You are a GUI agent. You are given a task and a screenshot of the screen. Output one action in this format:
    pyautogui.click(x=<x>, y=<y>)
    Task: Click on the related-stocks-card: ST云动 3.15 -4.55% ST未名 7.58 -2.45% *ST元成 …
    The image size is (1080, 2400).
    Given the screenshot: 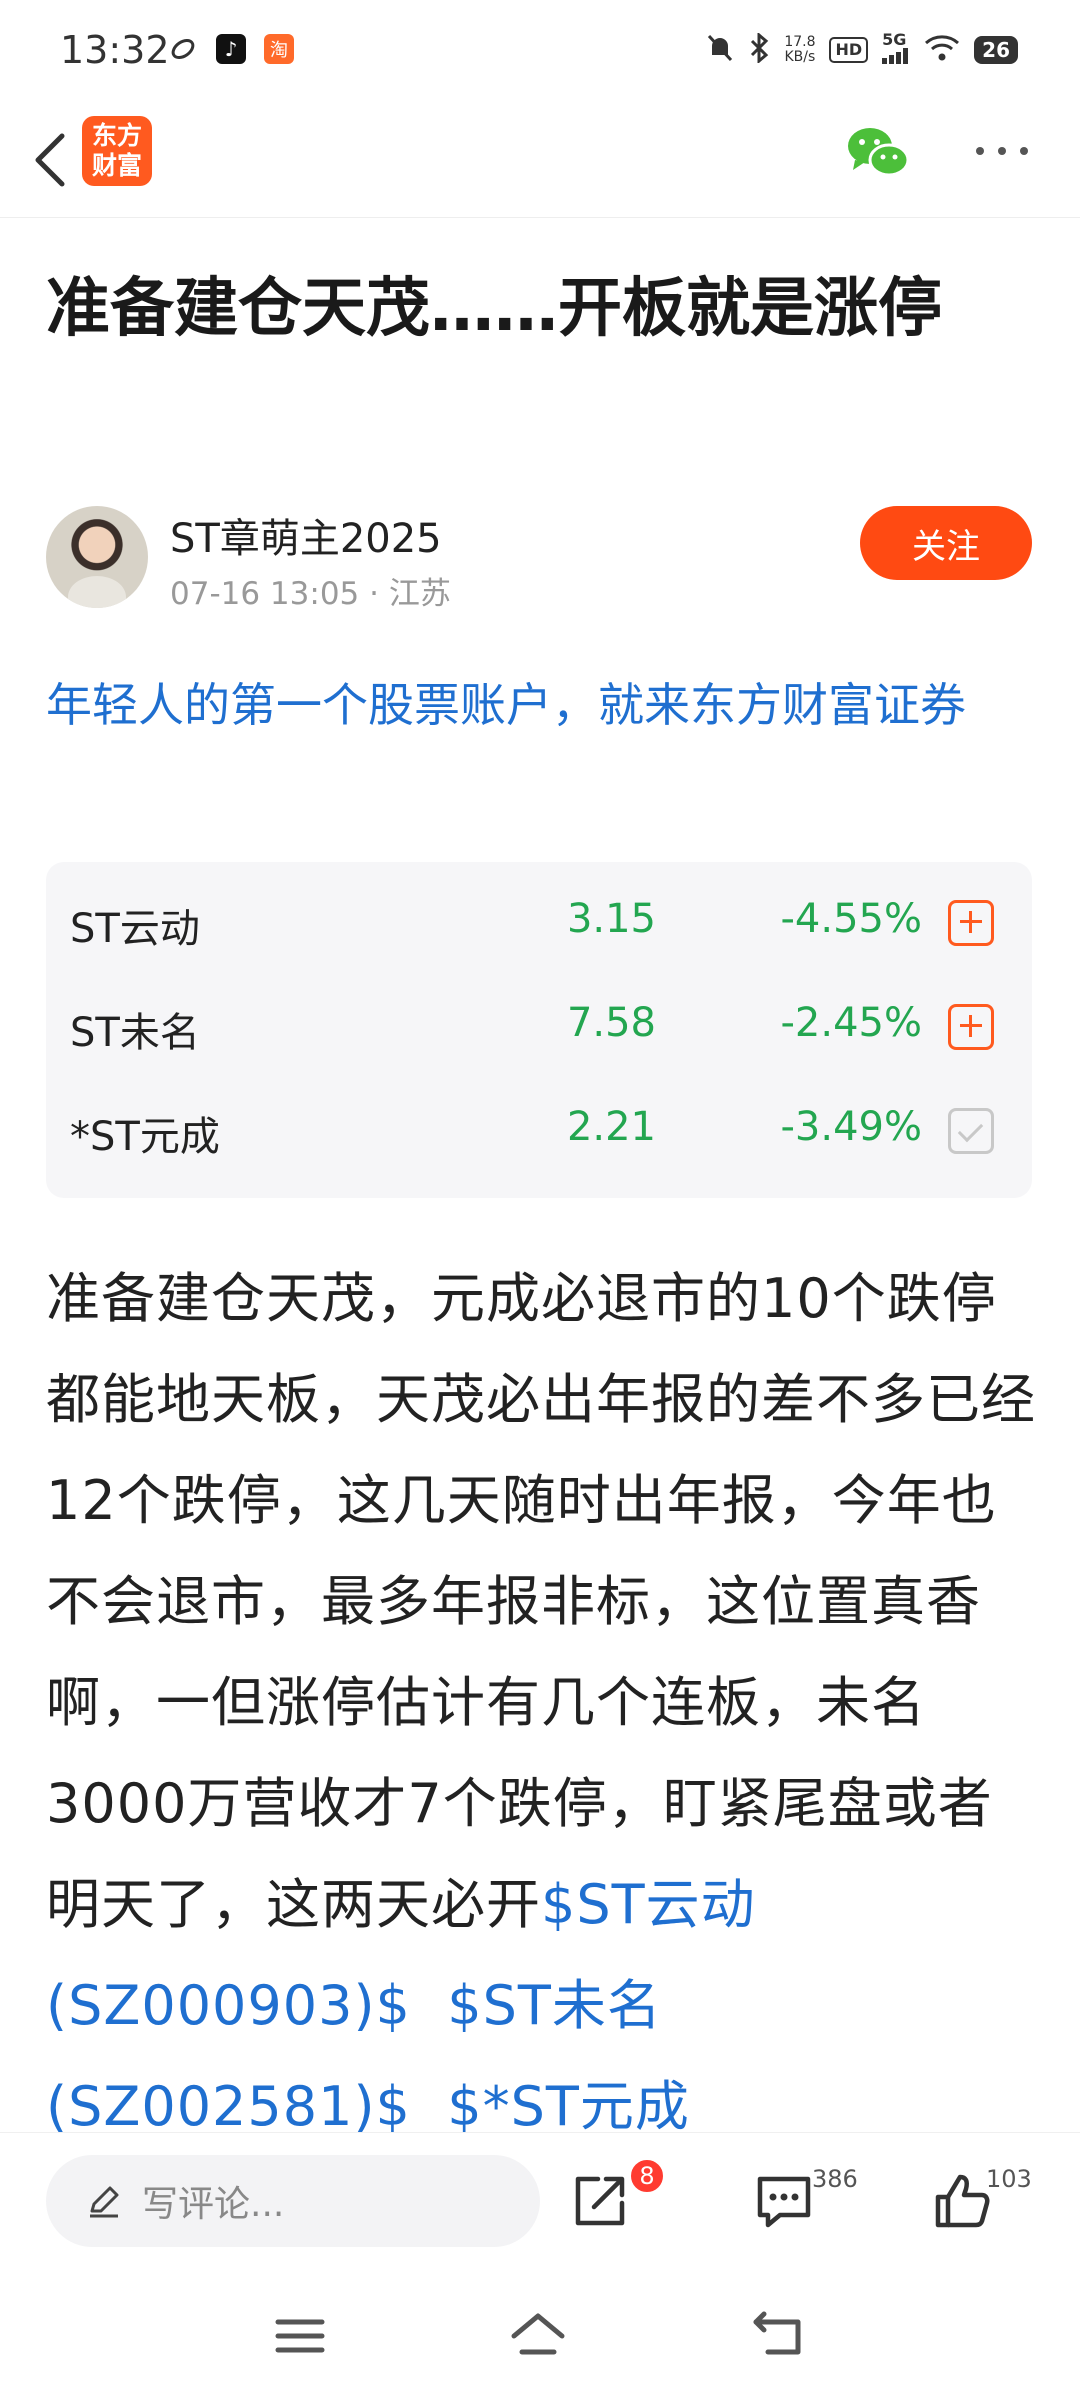 What is the action you would take?
    pyautogui.click(x=539, y=1030)
    